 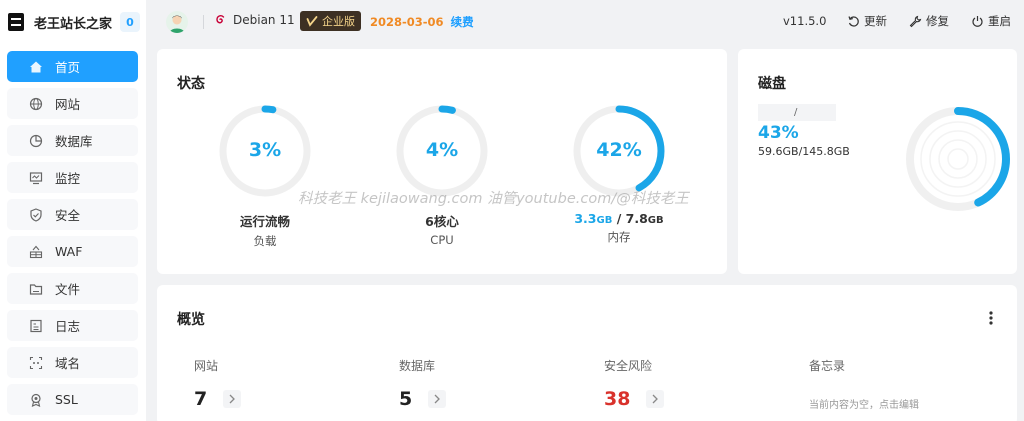 I want to click on load-title: 运行流畅, so click(x=264, y=221).